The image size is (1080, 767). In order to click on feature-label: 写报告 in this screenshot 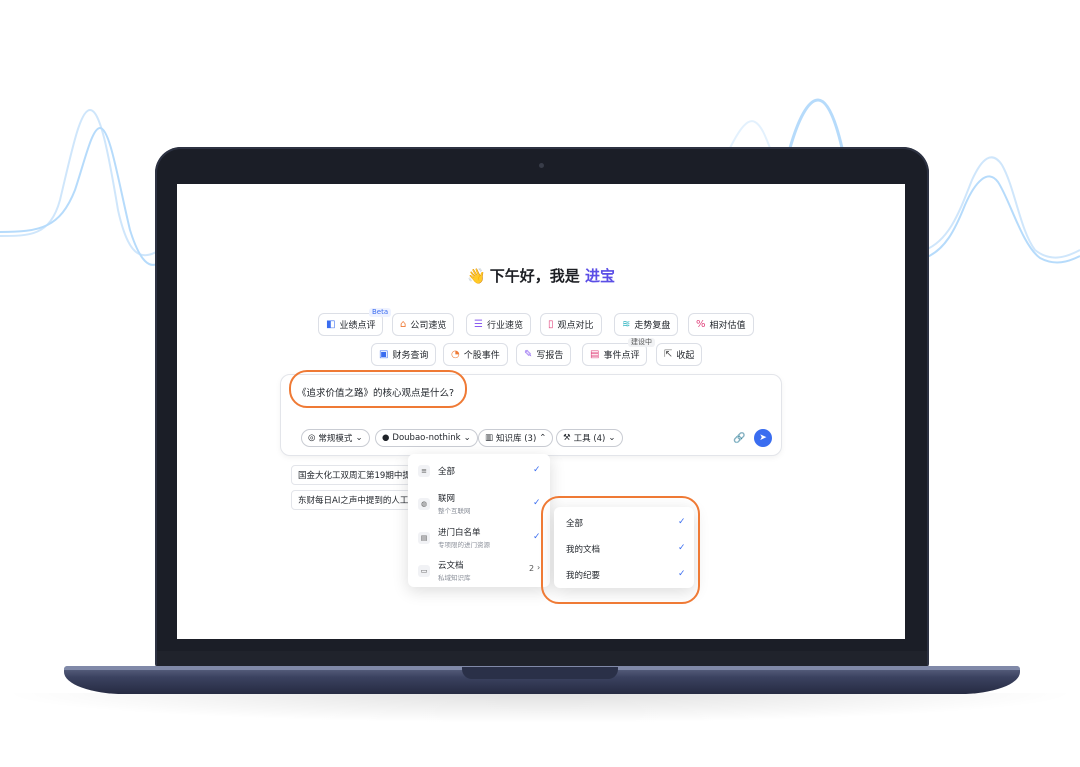, I will do `click(550, 356)`.